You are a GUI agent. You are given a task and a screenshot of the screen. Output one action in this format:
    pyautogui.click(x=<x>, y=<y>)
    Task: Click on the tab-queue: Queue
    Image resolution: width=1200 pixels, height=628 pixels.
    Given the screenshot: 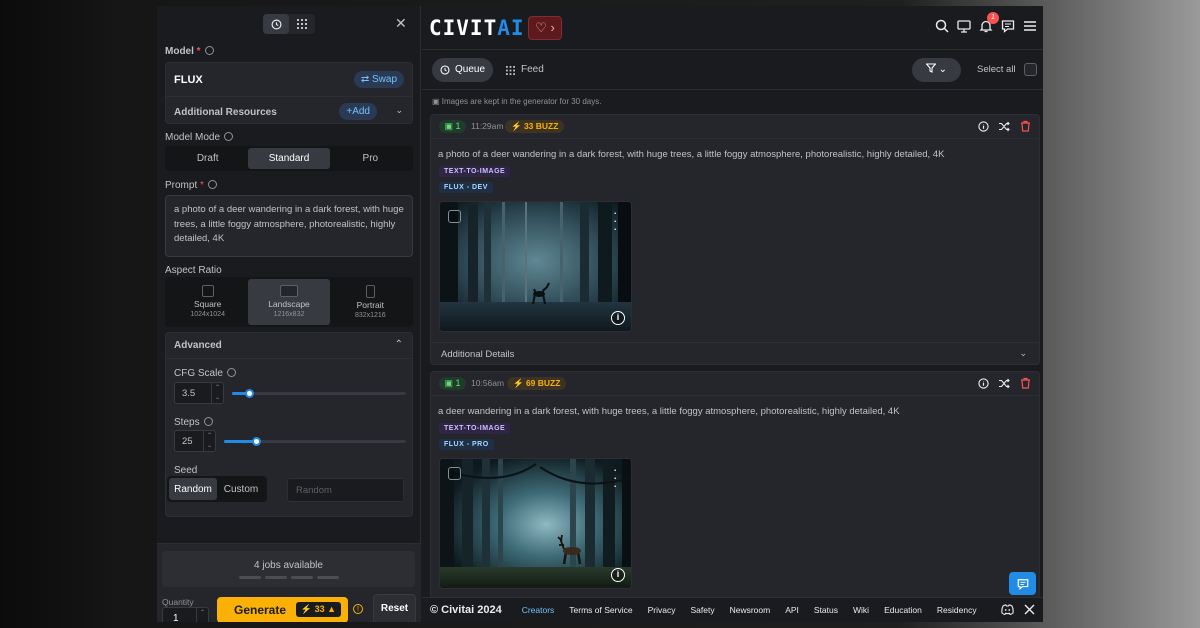 What is the action you would take?
    pyautogui.click(x=462, y=70)
    